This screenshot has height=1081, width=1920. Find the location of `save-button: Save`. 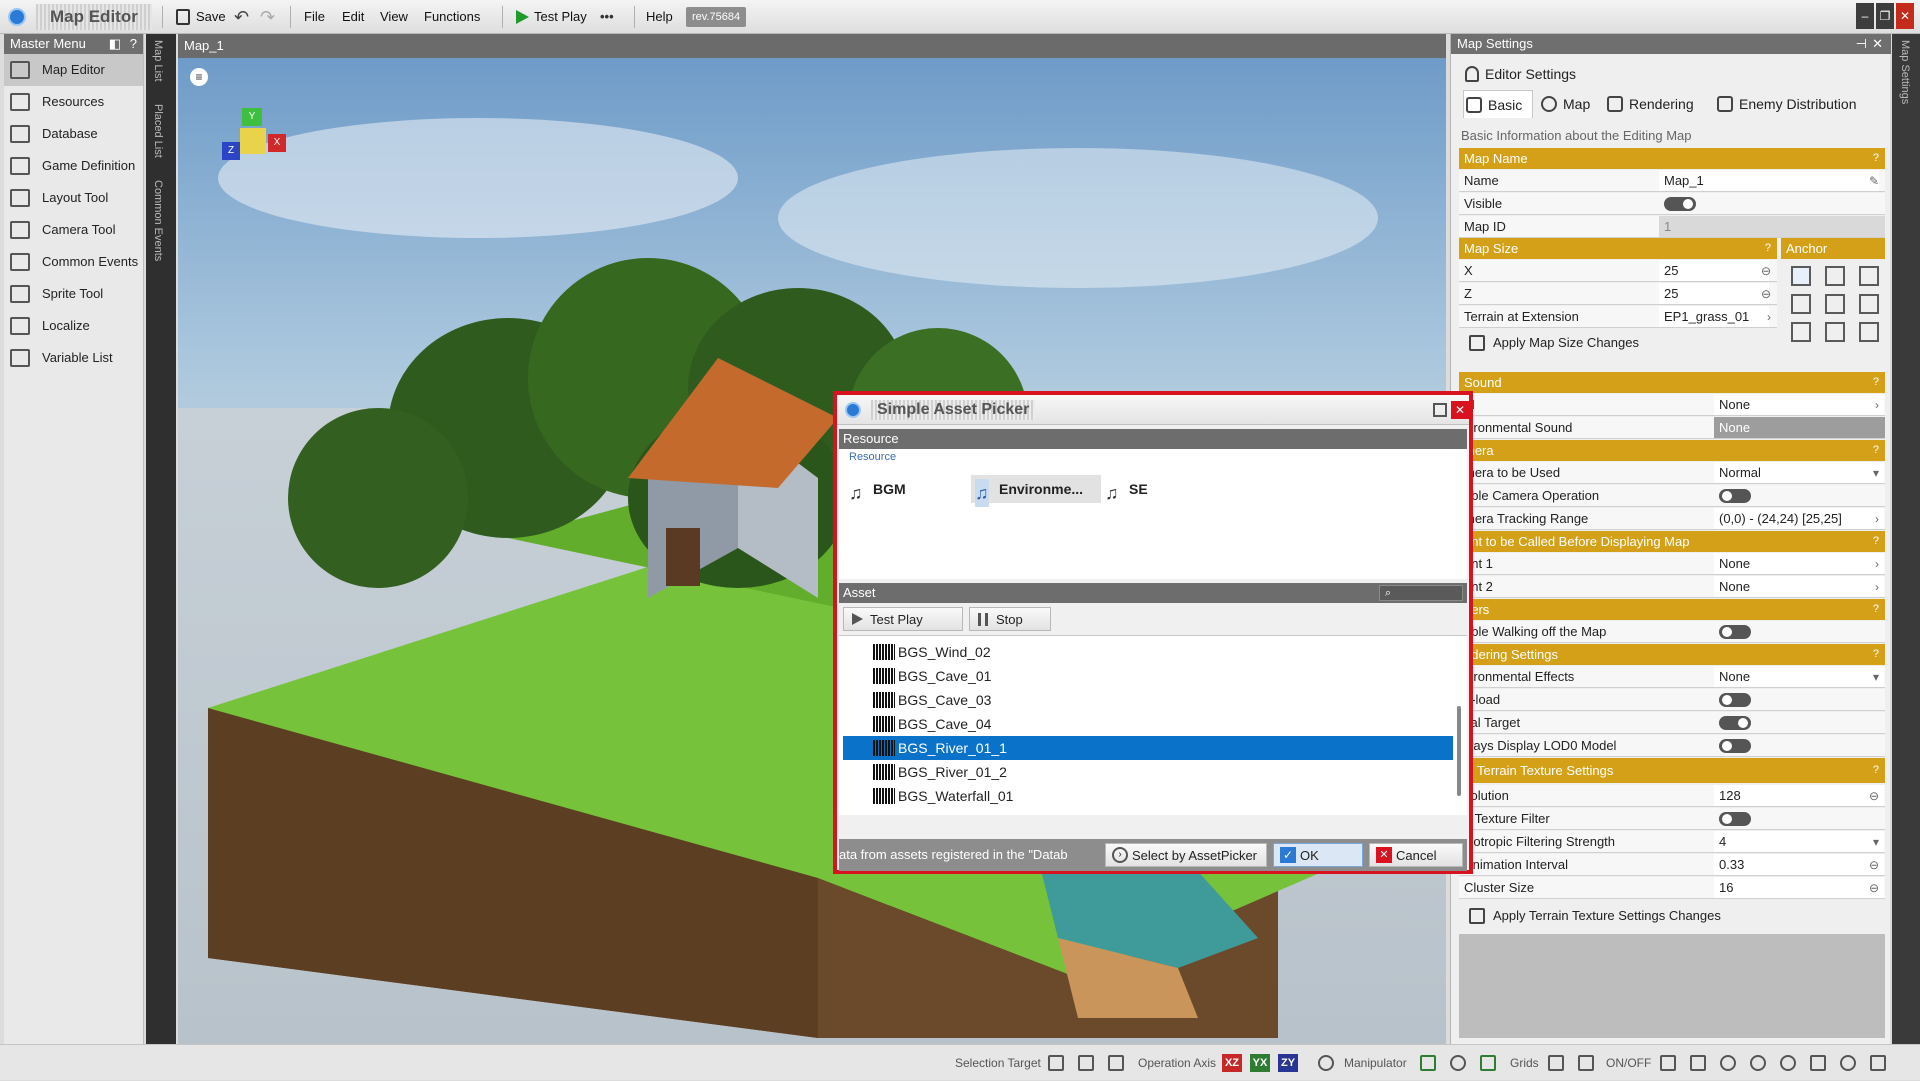

save-button: Save is located at coordinates (201, 17).